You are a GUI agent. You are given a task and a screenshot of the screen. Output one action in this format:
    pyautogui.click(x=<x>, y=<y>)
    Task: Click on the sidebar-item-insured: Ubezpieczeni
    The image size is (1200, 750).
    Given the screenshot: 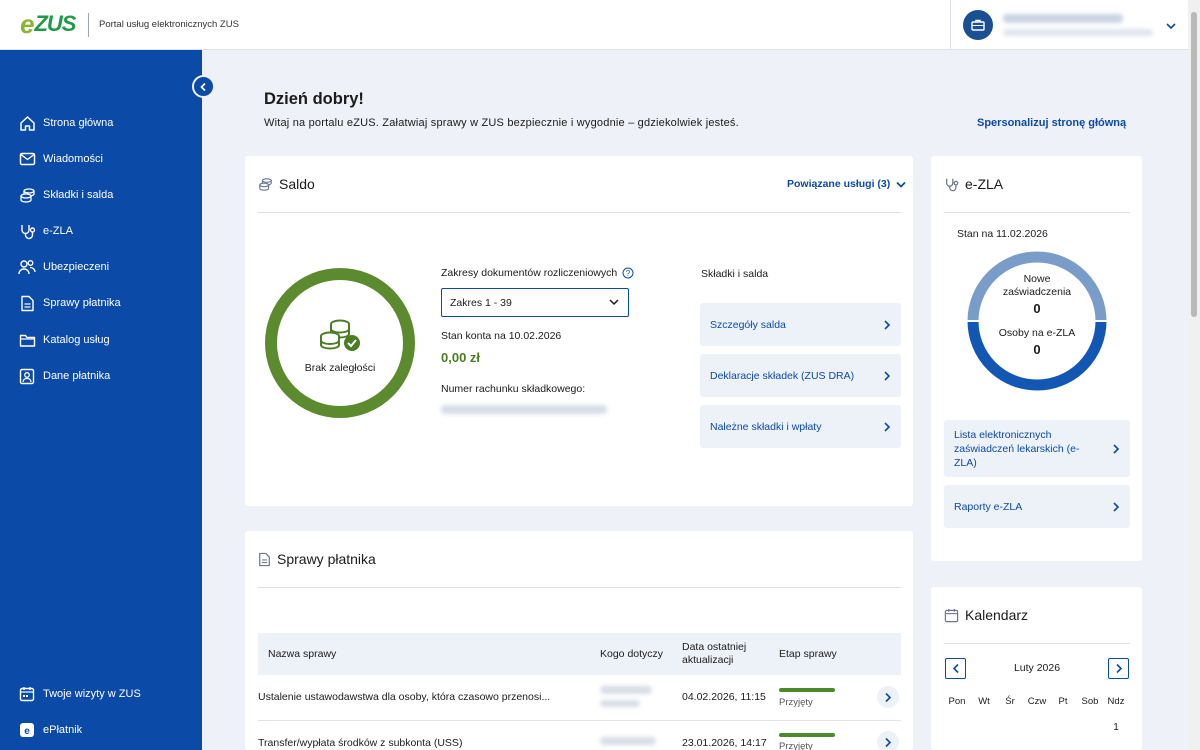 What is the action you would take?
    pyautogui.click(x=63, y=267)
    